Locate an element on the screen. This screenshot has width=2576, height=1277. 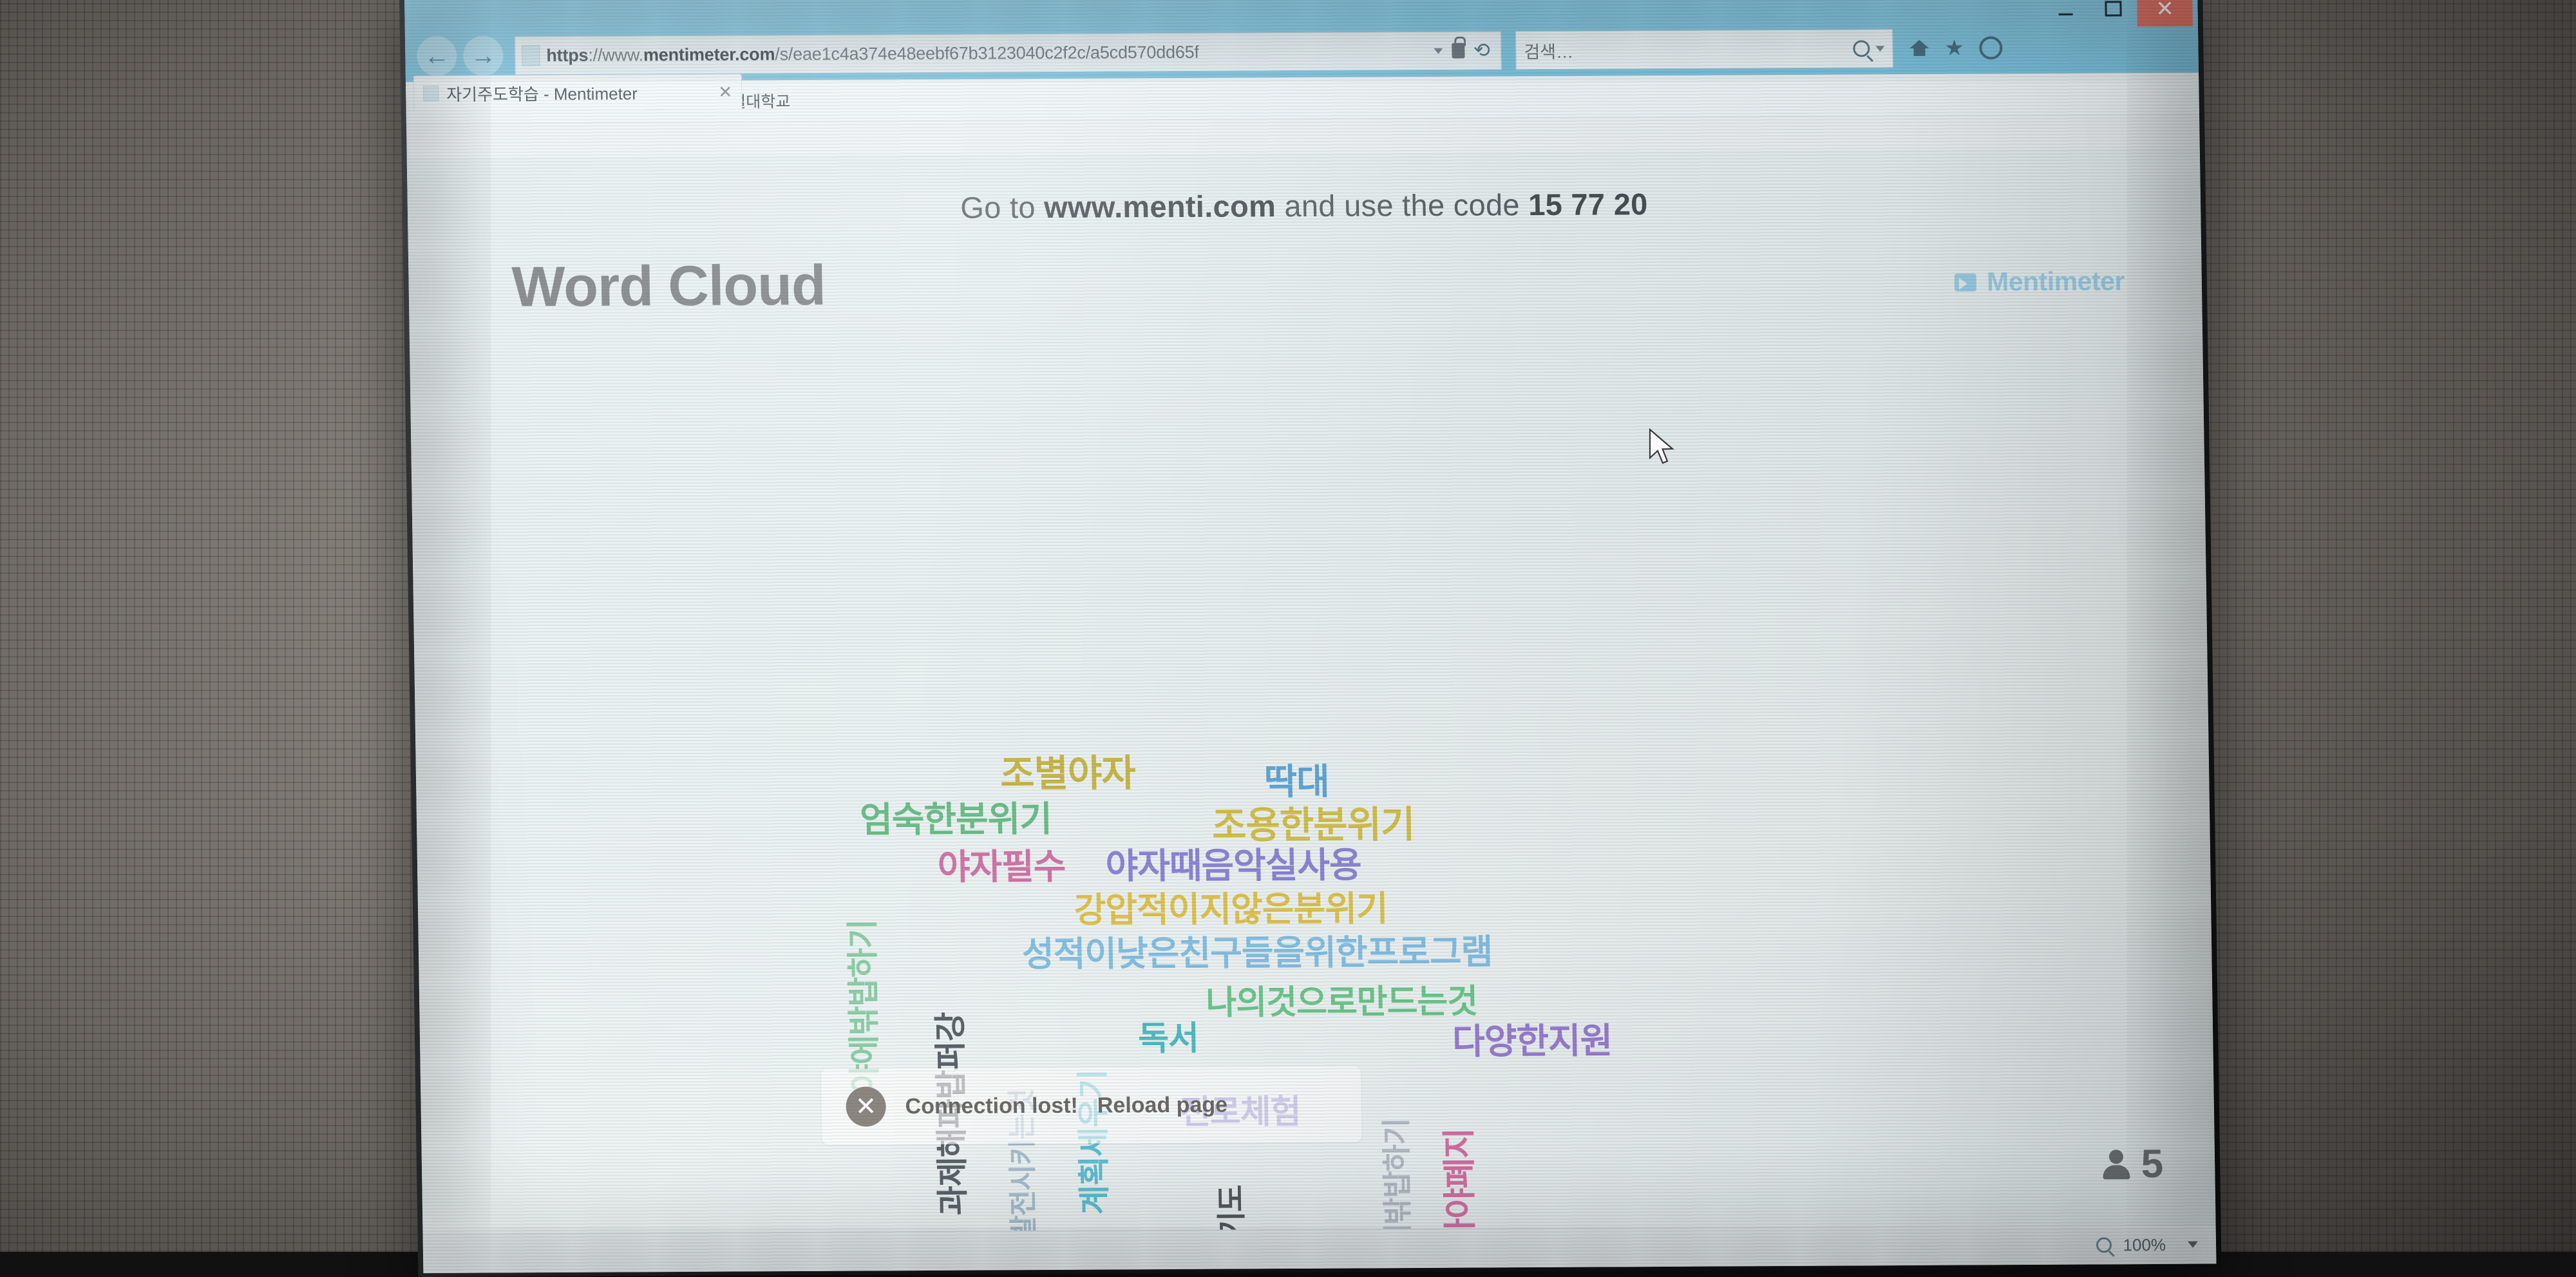
word-cloud-item: 독서 is located at coordinates (1168, 1038).